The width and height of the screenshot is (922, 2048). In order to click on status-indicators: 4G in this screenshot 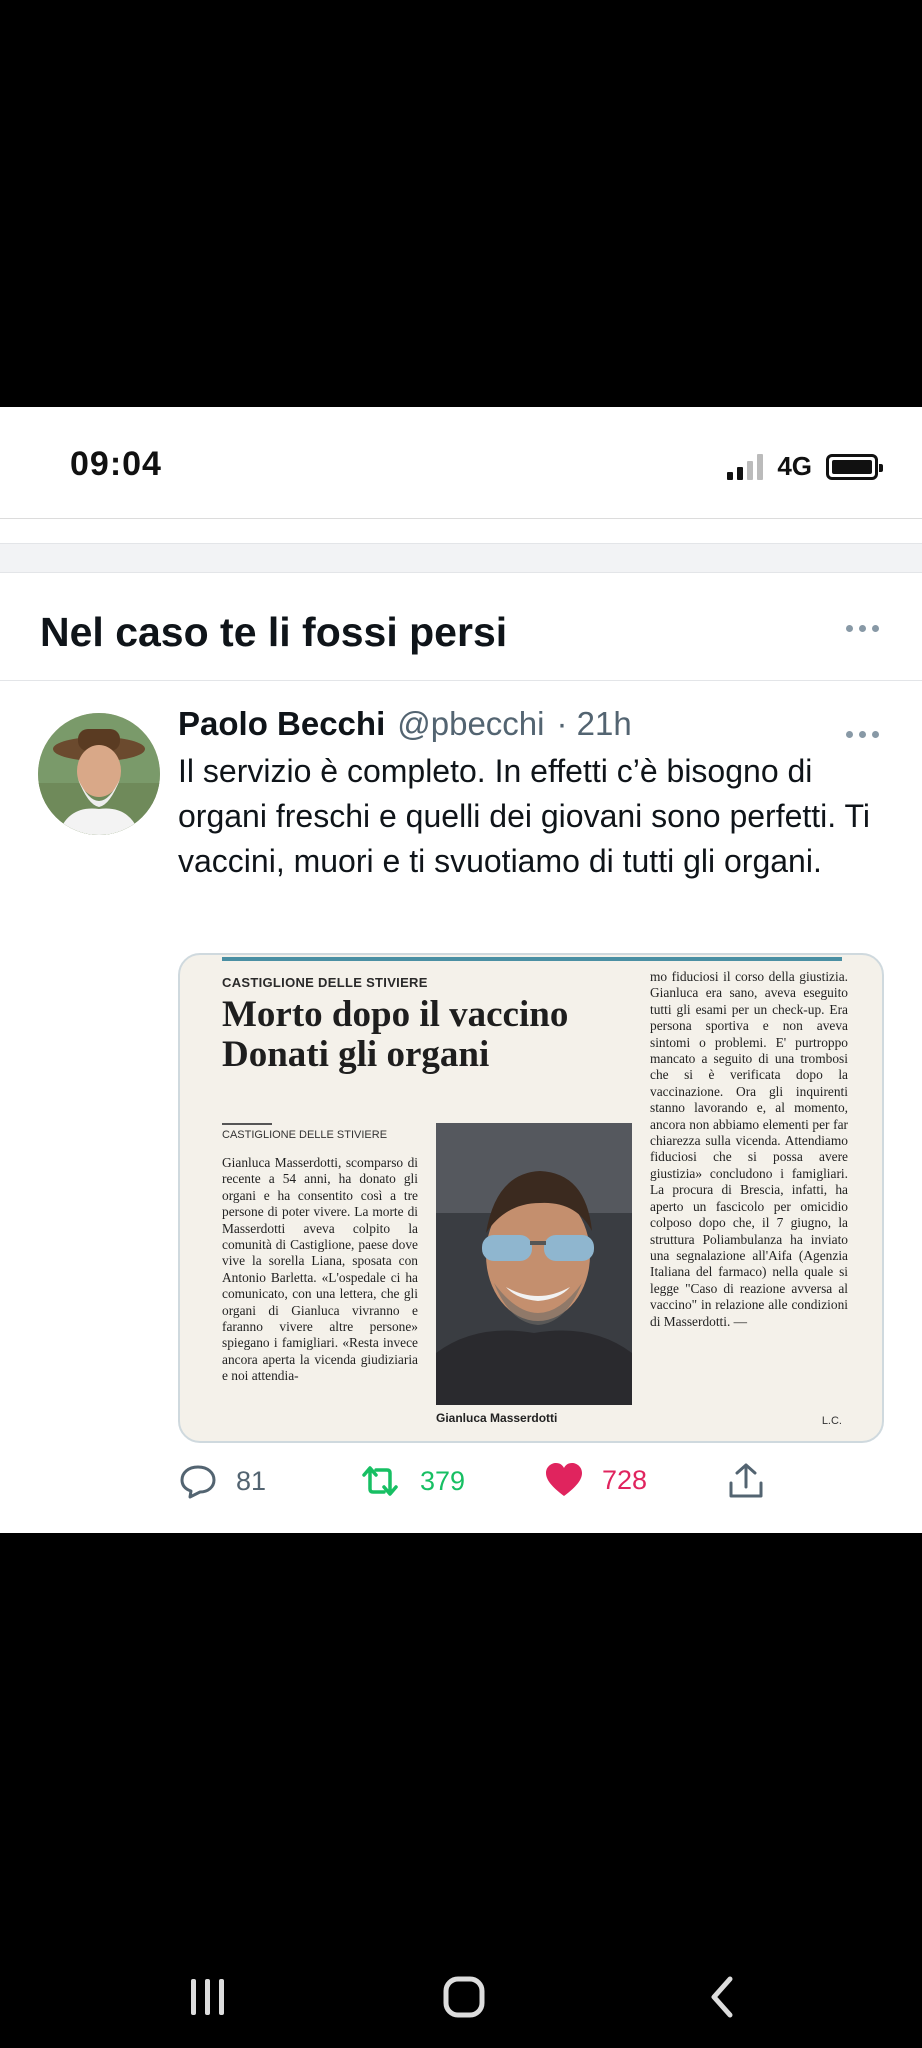, I will do `click(805, 466)`.